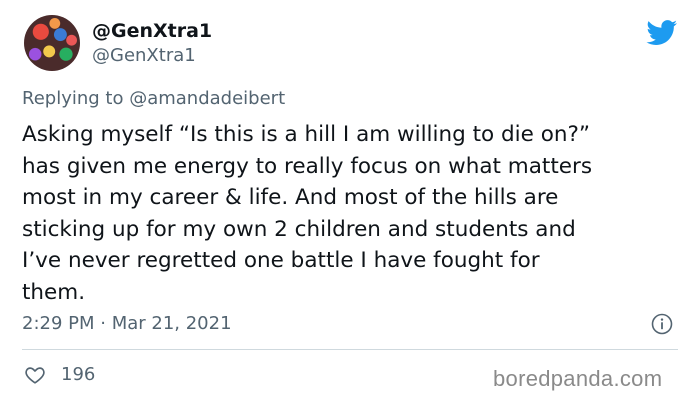 This screenshot has height=402, width=700. I want to click on avatar, so click(52, 43).